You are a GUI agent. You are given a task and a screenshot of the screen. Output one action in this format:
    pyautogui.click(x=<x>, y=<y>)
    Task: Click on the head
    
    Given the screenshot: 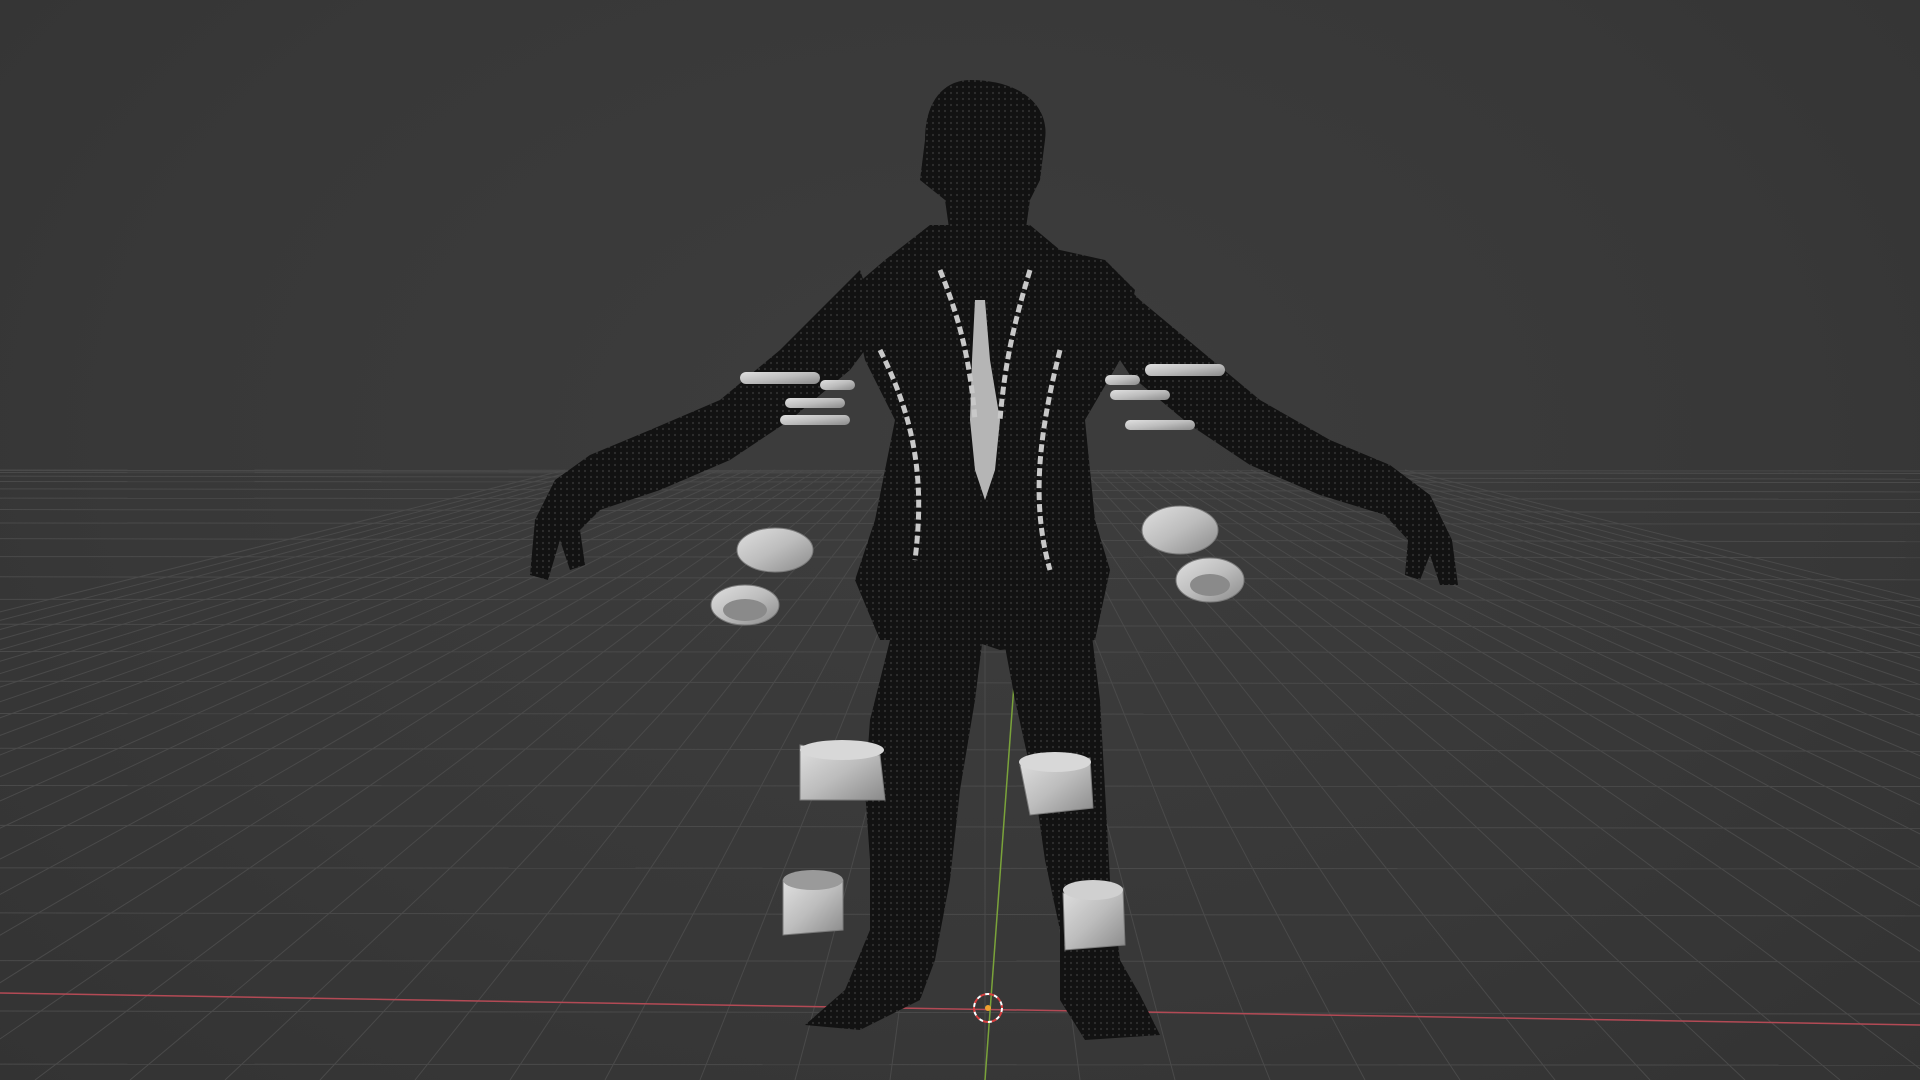 What is the action you would take?
    pyautogui.click(x=983, y=157)
    